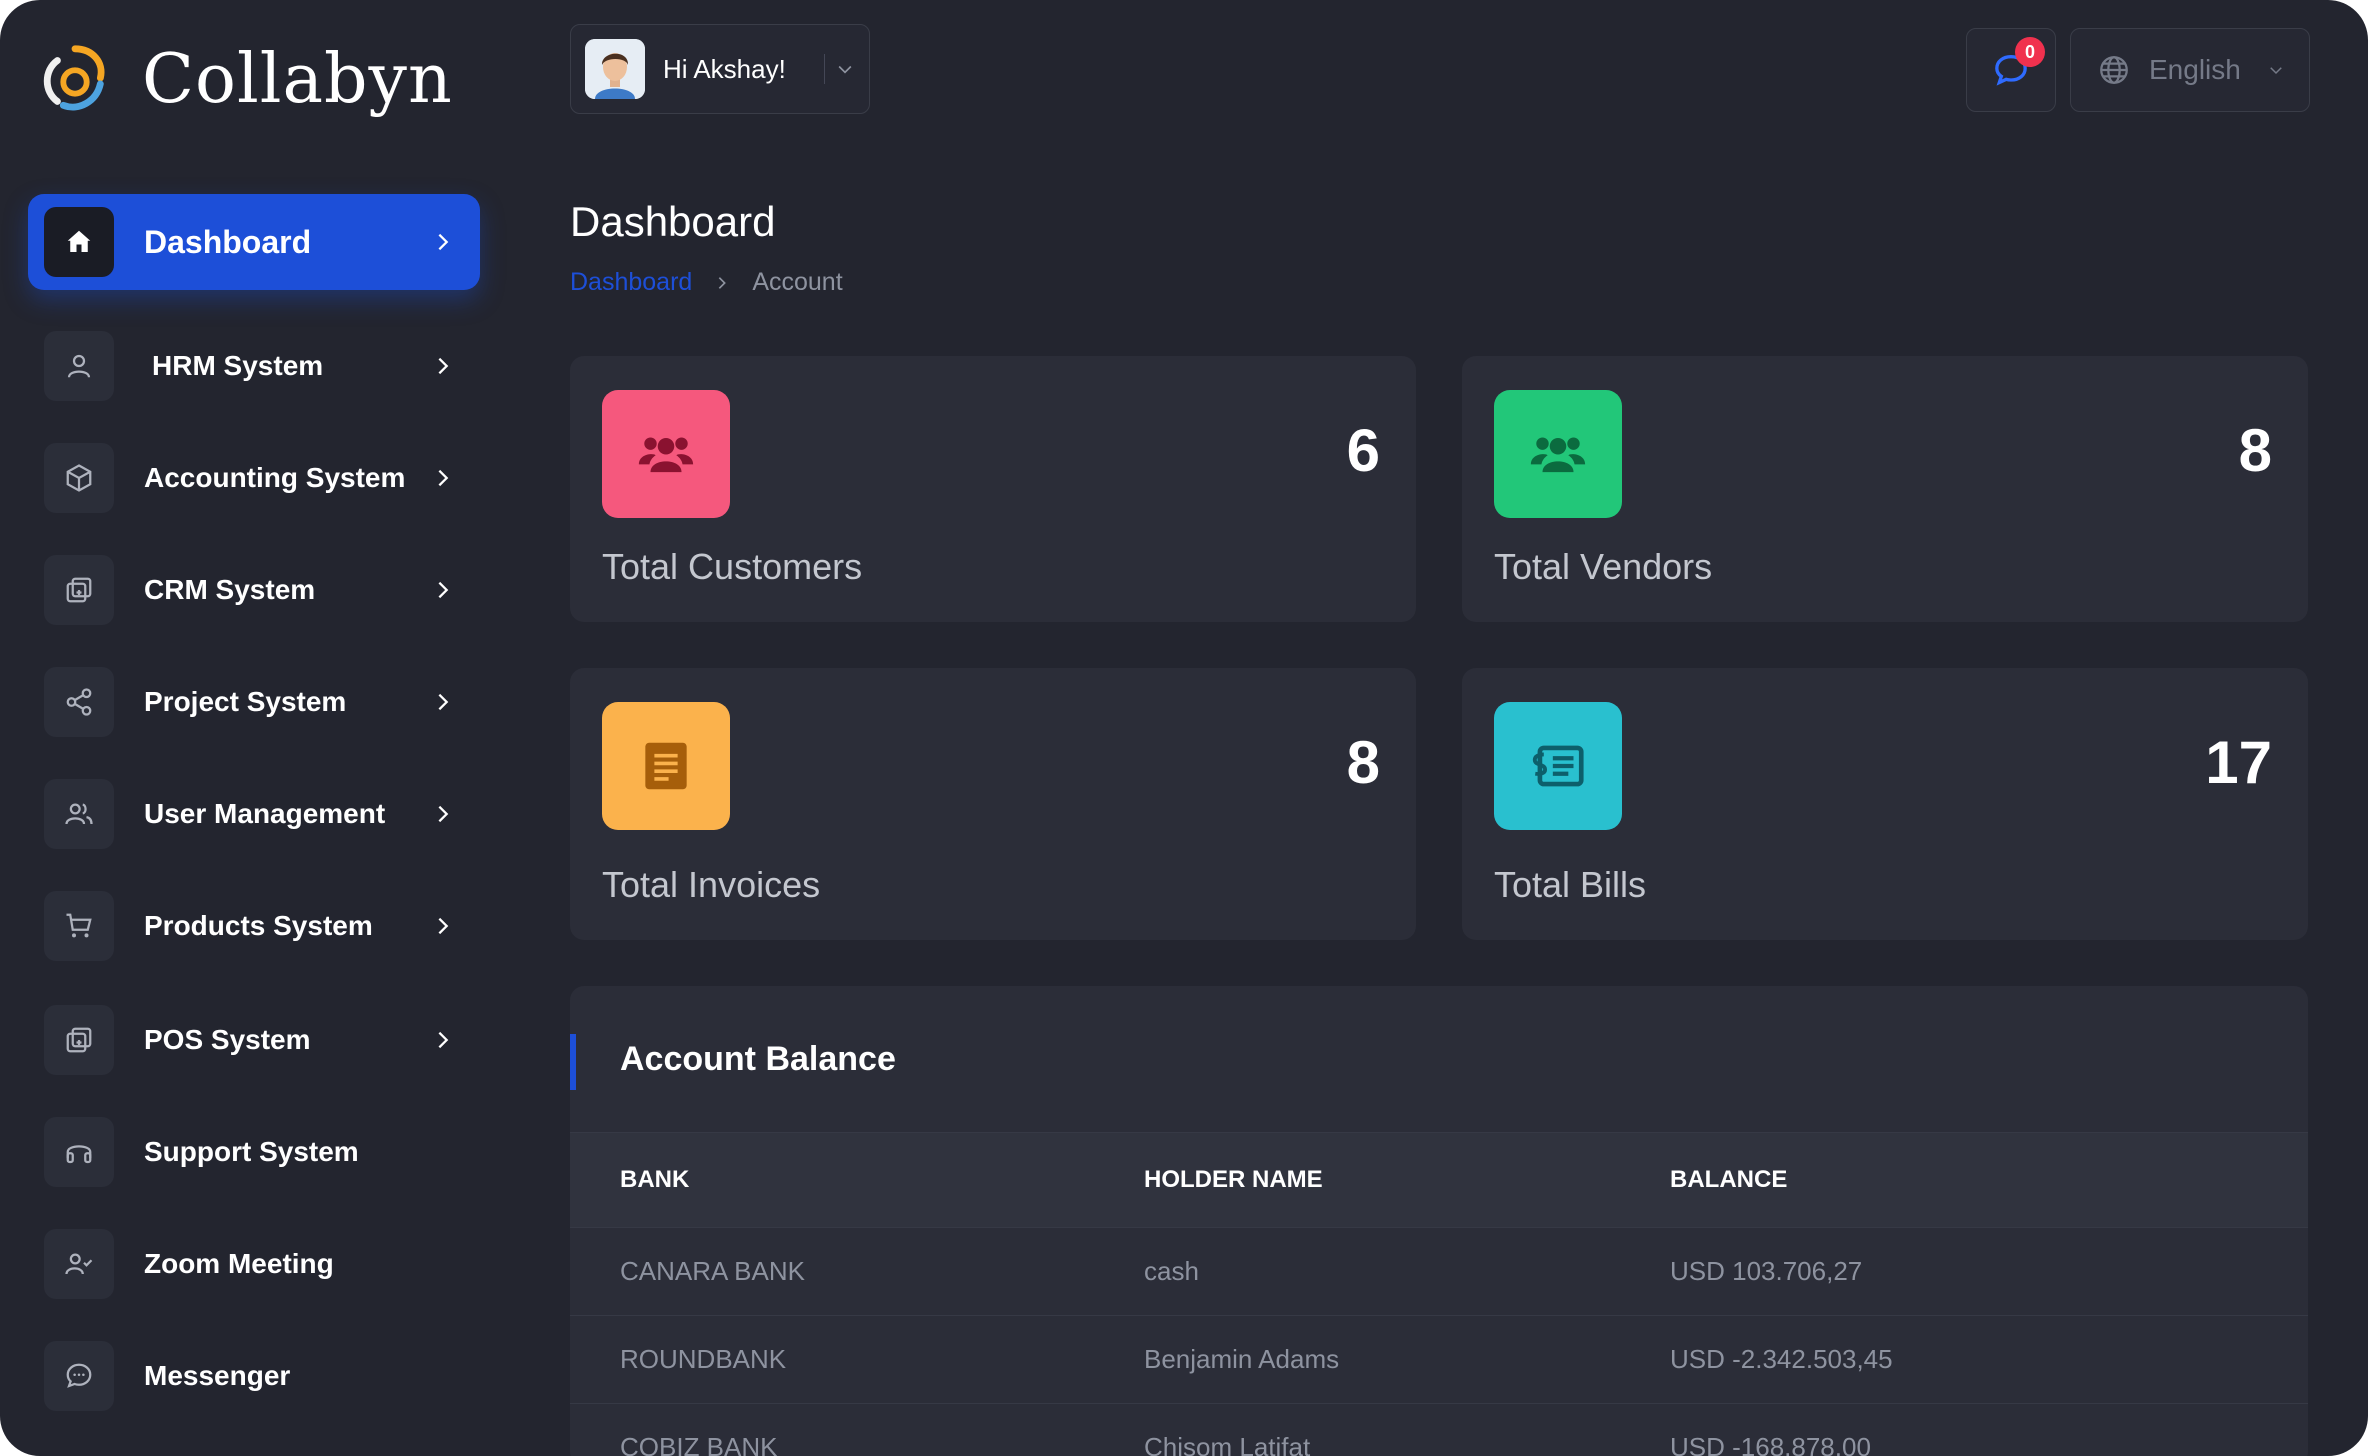 The width and height of the screenshot is (2368, 1456). Describe the element at coordinates (239, 1263) in the screenshot. I see `sidebar-item-label: Zoom Meeting` at that location.